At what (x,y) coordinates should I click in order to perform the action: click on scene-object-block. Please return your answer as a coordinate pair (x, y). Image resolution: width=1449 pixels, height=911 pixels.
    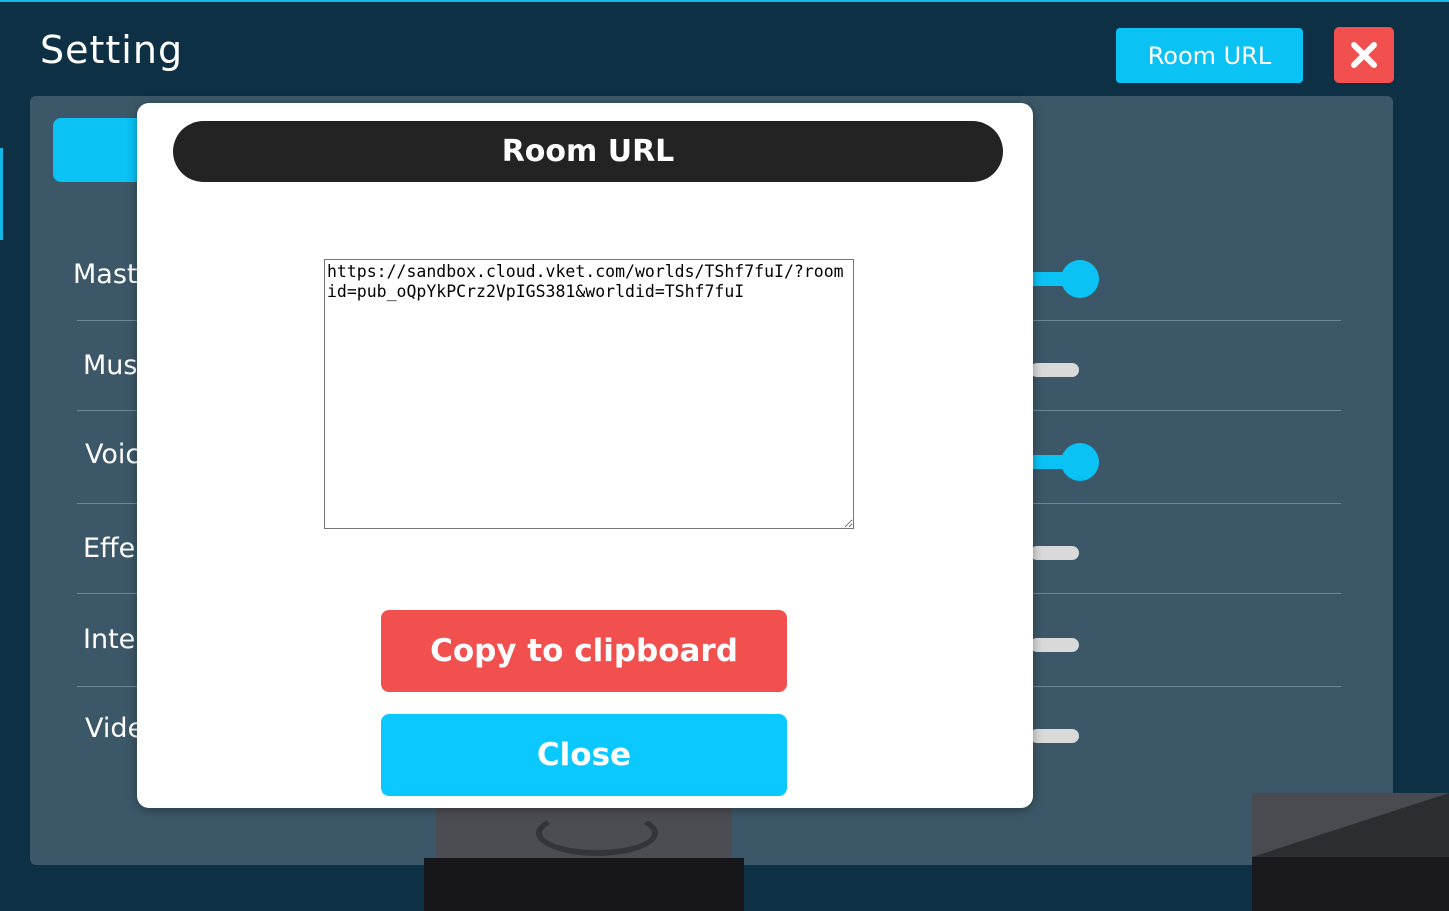
    Looking at the image, I should click on (584, 850).